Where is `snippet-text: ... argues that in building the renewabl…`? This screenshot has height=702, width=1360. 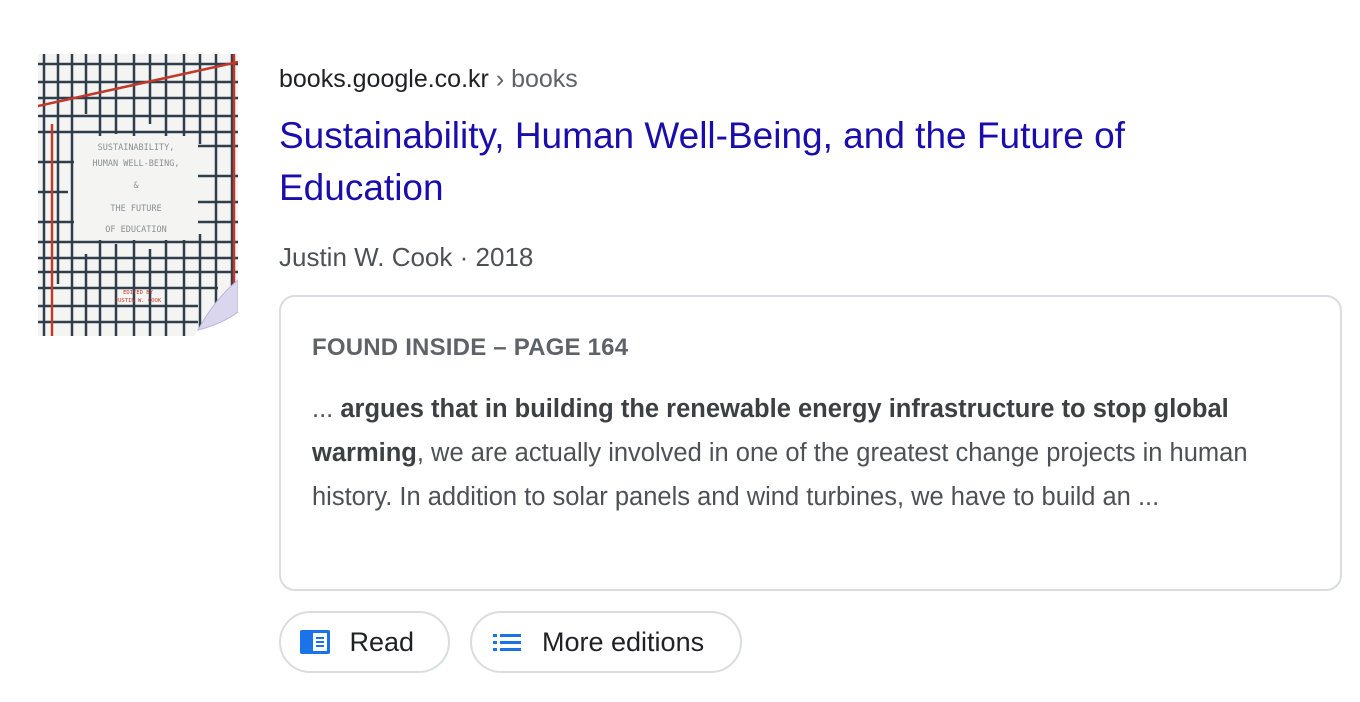
snippet-text: ... argues that in building the renewabl… is located at coordinates (810, 453).